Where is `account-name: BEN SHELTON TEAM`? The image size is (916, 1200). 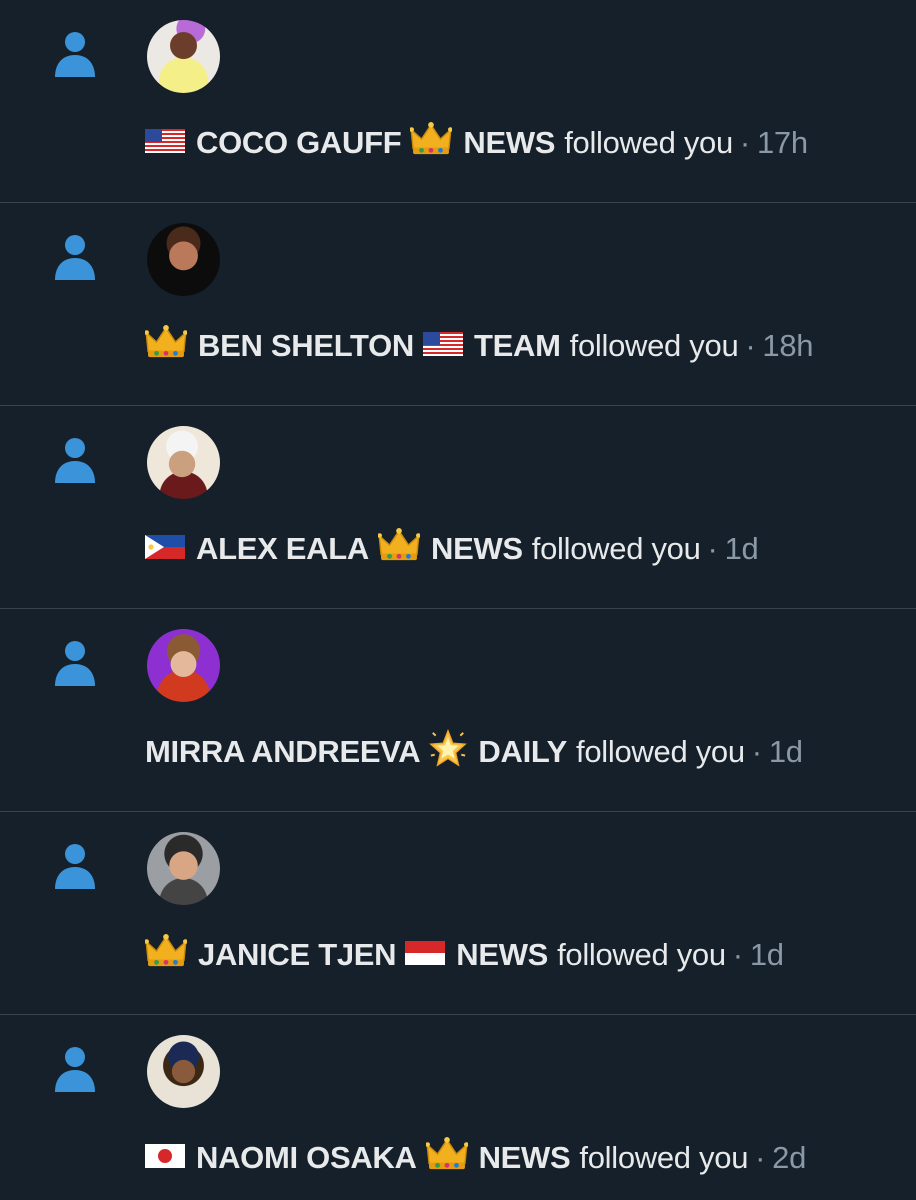
account-name: BEN SHELTON TEAM is located at coordinates (357, 346).